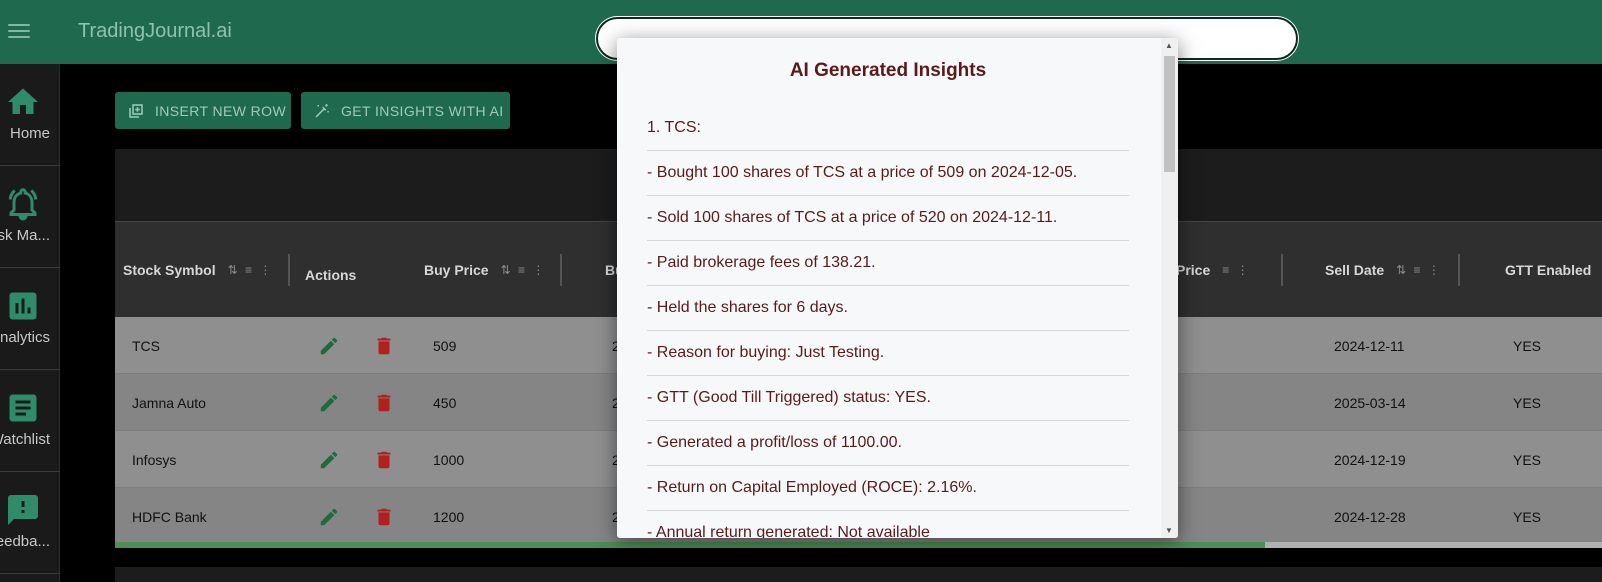 The image size is (1602, 582). Describe the element at coordinates (23, 510) in the screenshot. I see `feedback-icon` at that location.